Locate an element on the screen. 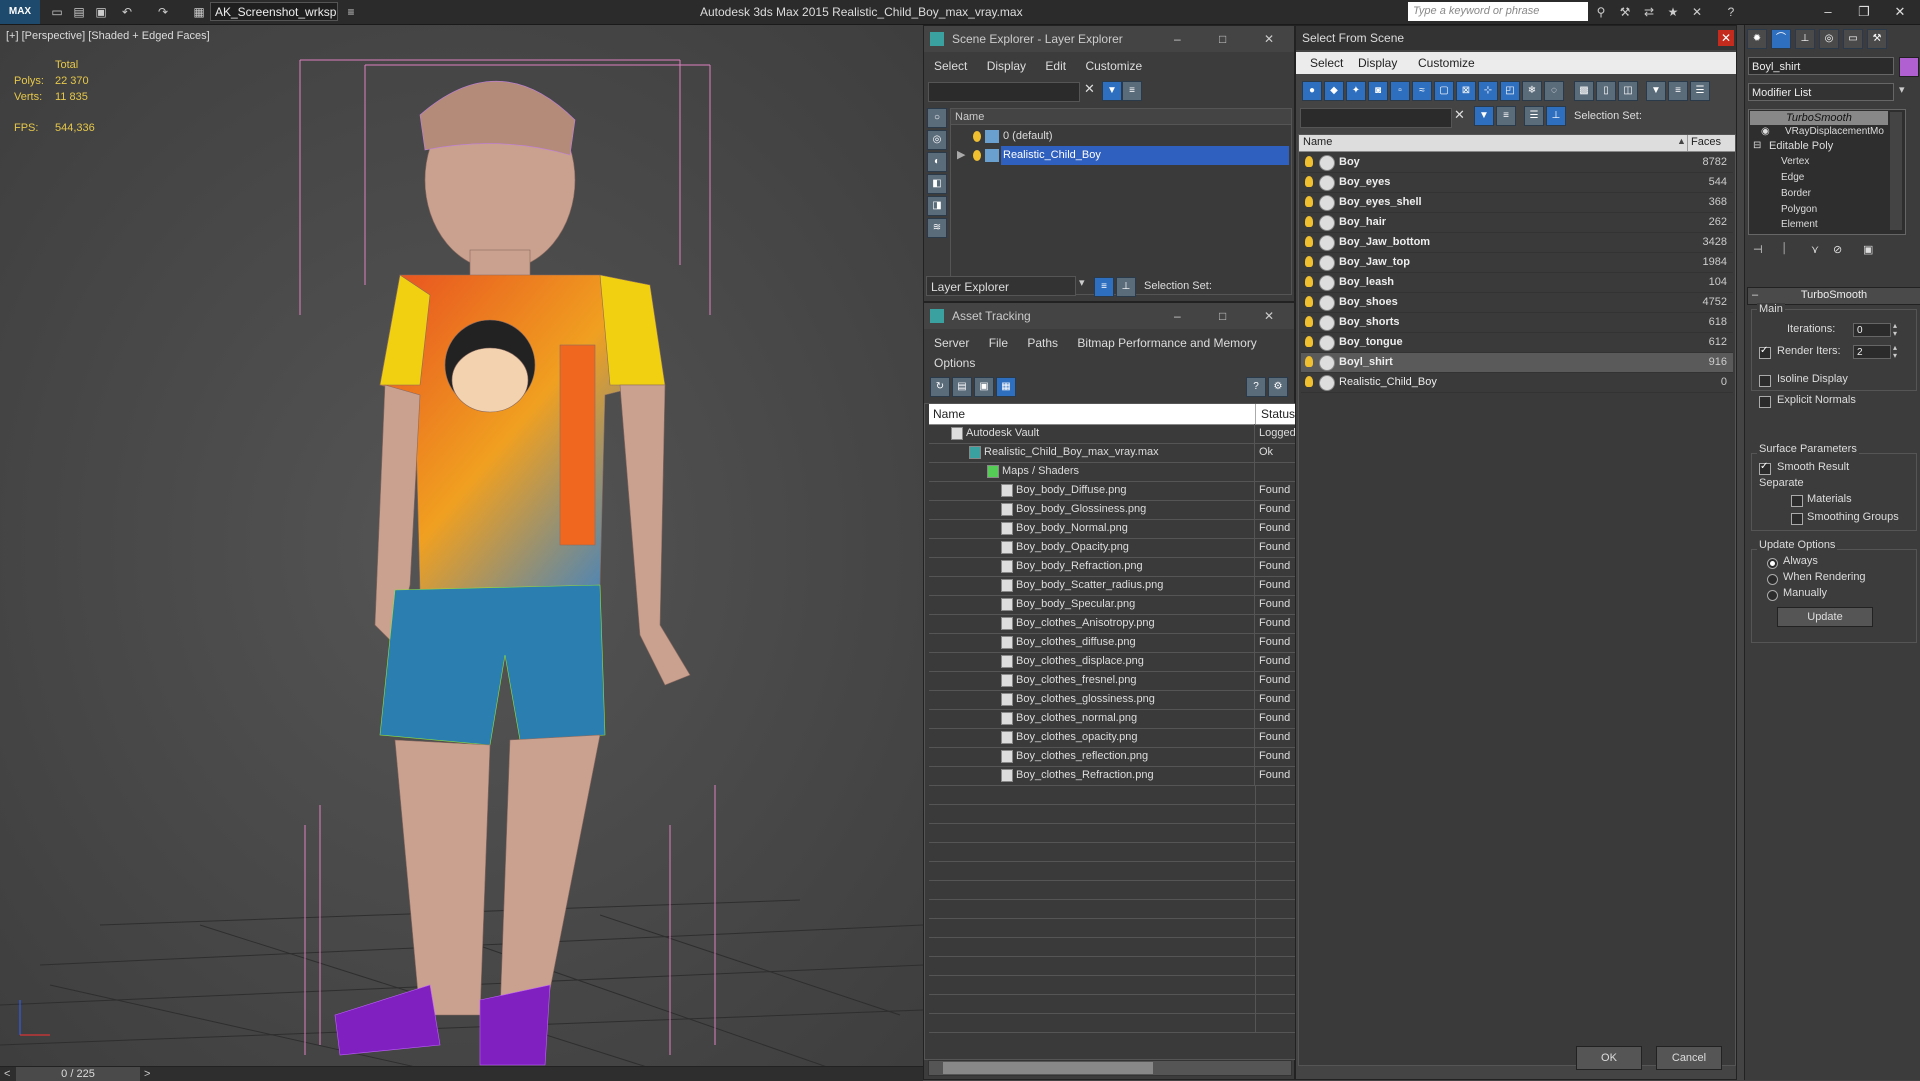 Image resolution: width=1920 pixels, height=1081 pixels. when-rendering-radio is located at coordinates (1772, 579).